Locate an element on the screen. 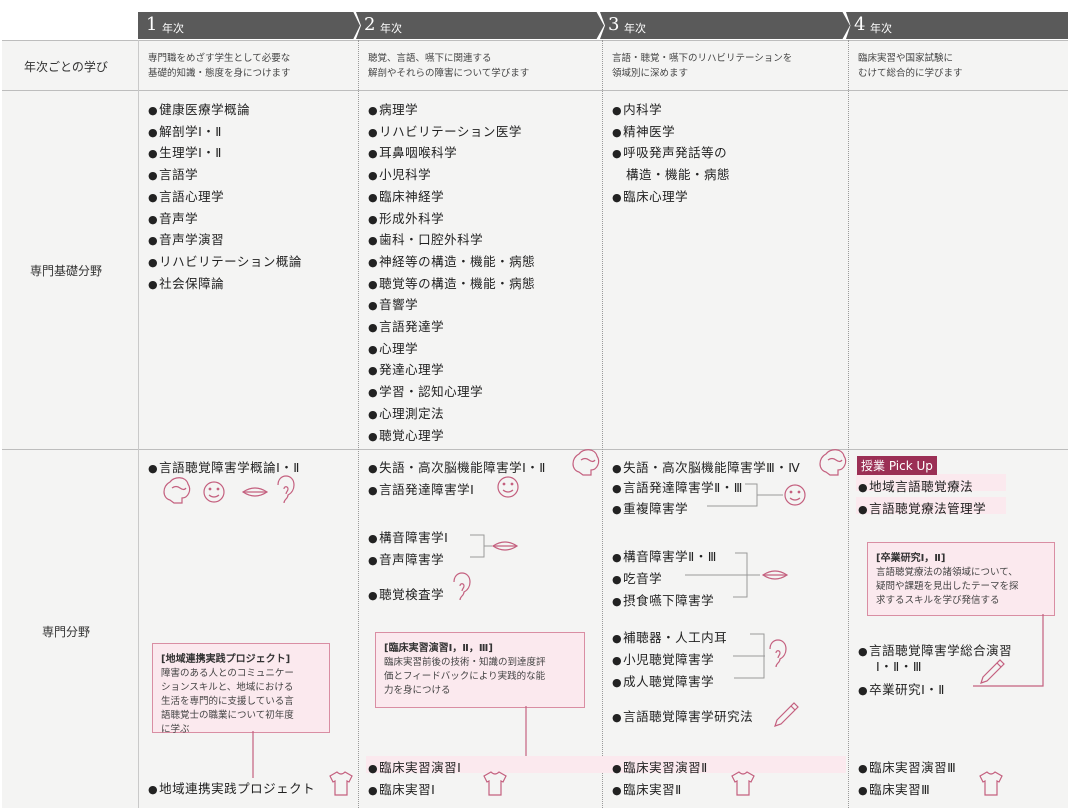  box-connector is located at coordinates (1008, 650).